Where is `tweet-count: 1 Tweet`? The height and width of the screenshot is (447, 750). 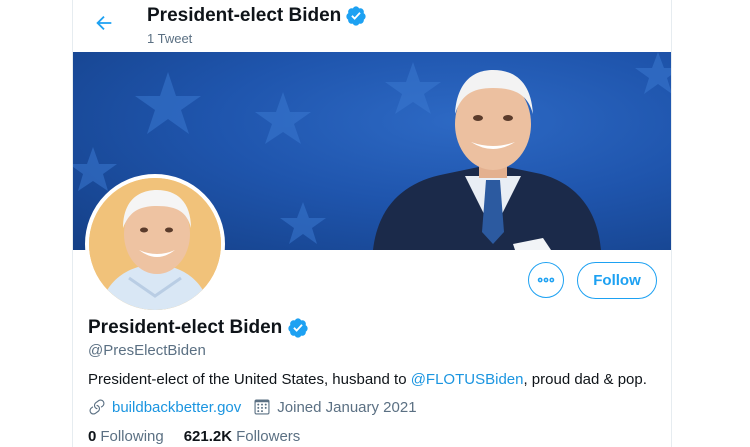
tweet-count: 1 Tweet is located at coordinates (170, 38).